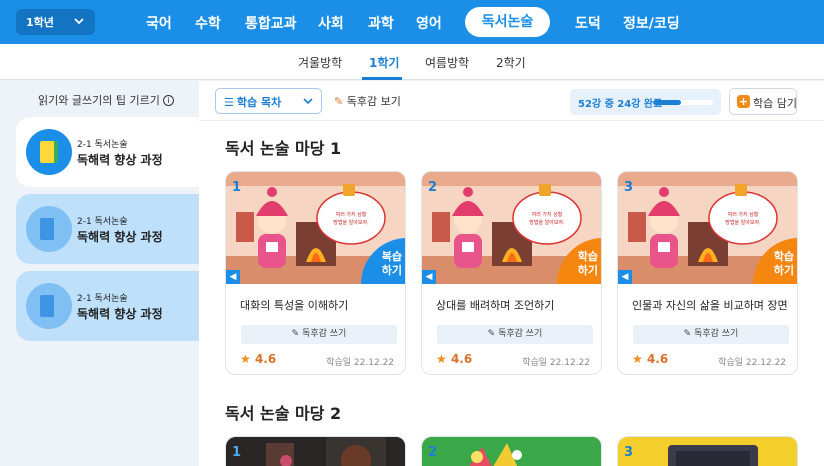  What do you see at coordinates (283, 413) in the screenshot?
I see `section-title: 독서 논술 마당 2` at bounding box center [283, 413].